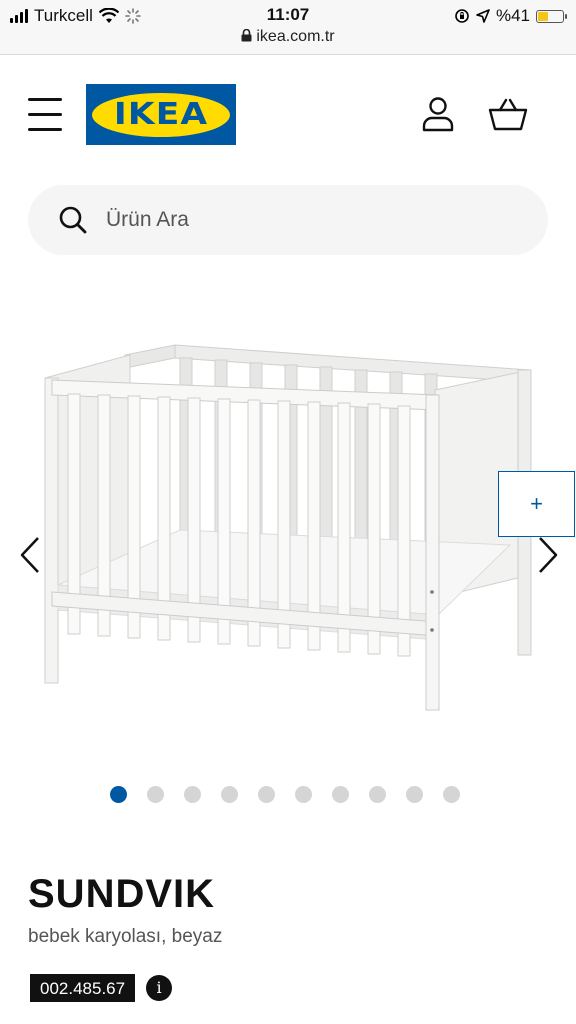 The width and height of the screenshot is (576, 1024). Describe the element at coordinates (483, 16) in the screenshot. I see `location-icon` at that location.